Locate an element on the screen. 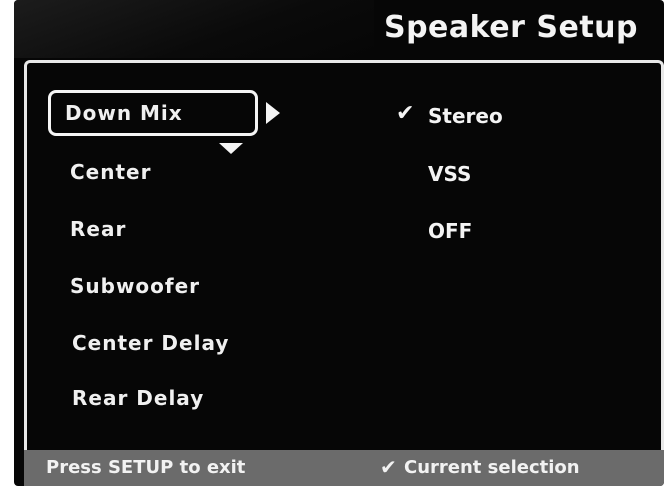 This screenshot has width=670, height=490. current-selection-legend: Current selection is located at coordinates (492, 467).